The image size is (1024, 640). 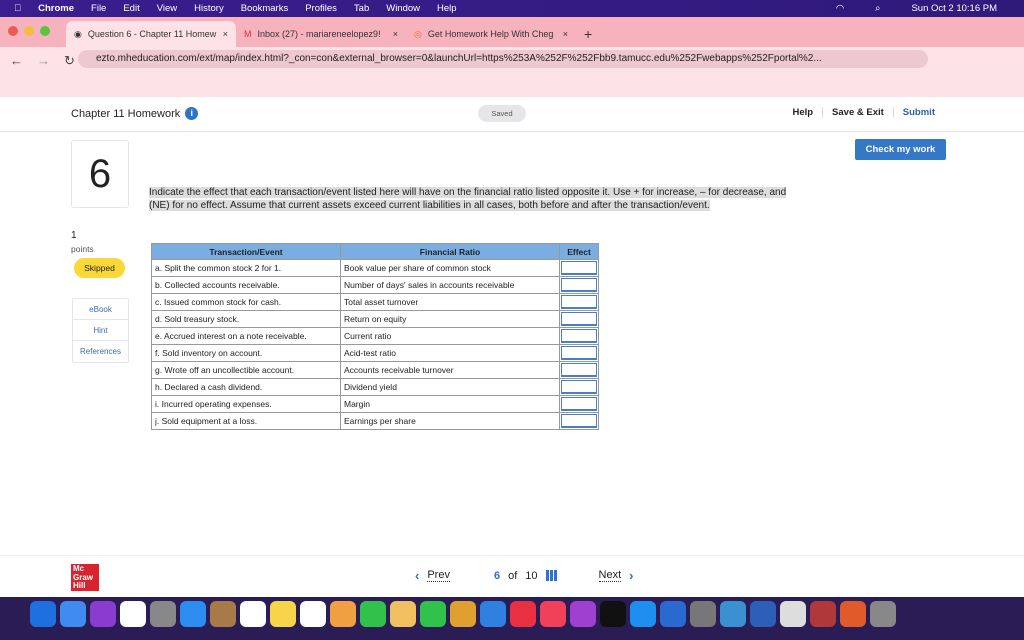 What do you see at coordinates (131, 8) in the screenshot?
I see `menu-edit: Edit` at bounding box center [131, 8].